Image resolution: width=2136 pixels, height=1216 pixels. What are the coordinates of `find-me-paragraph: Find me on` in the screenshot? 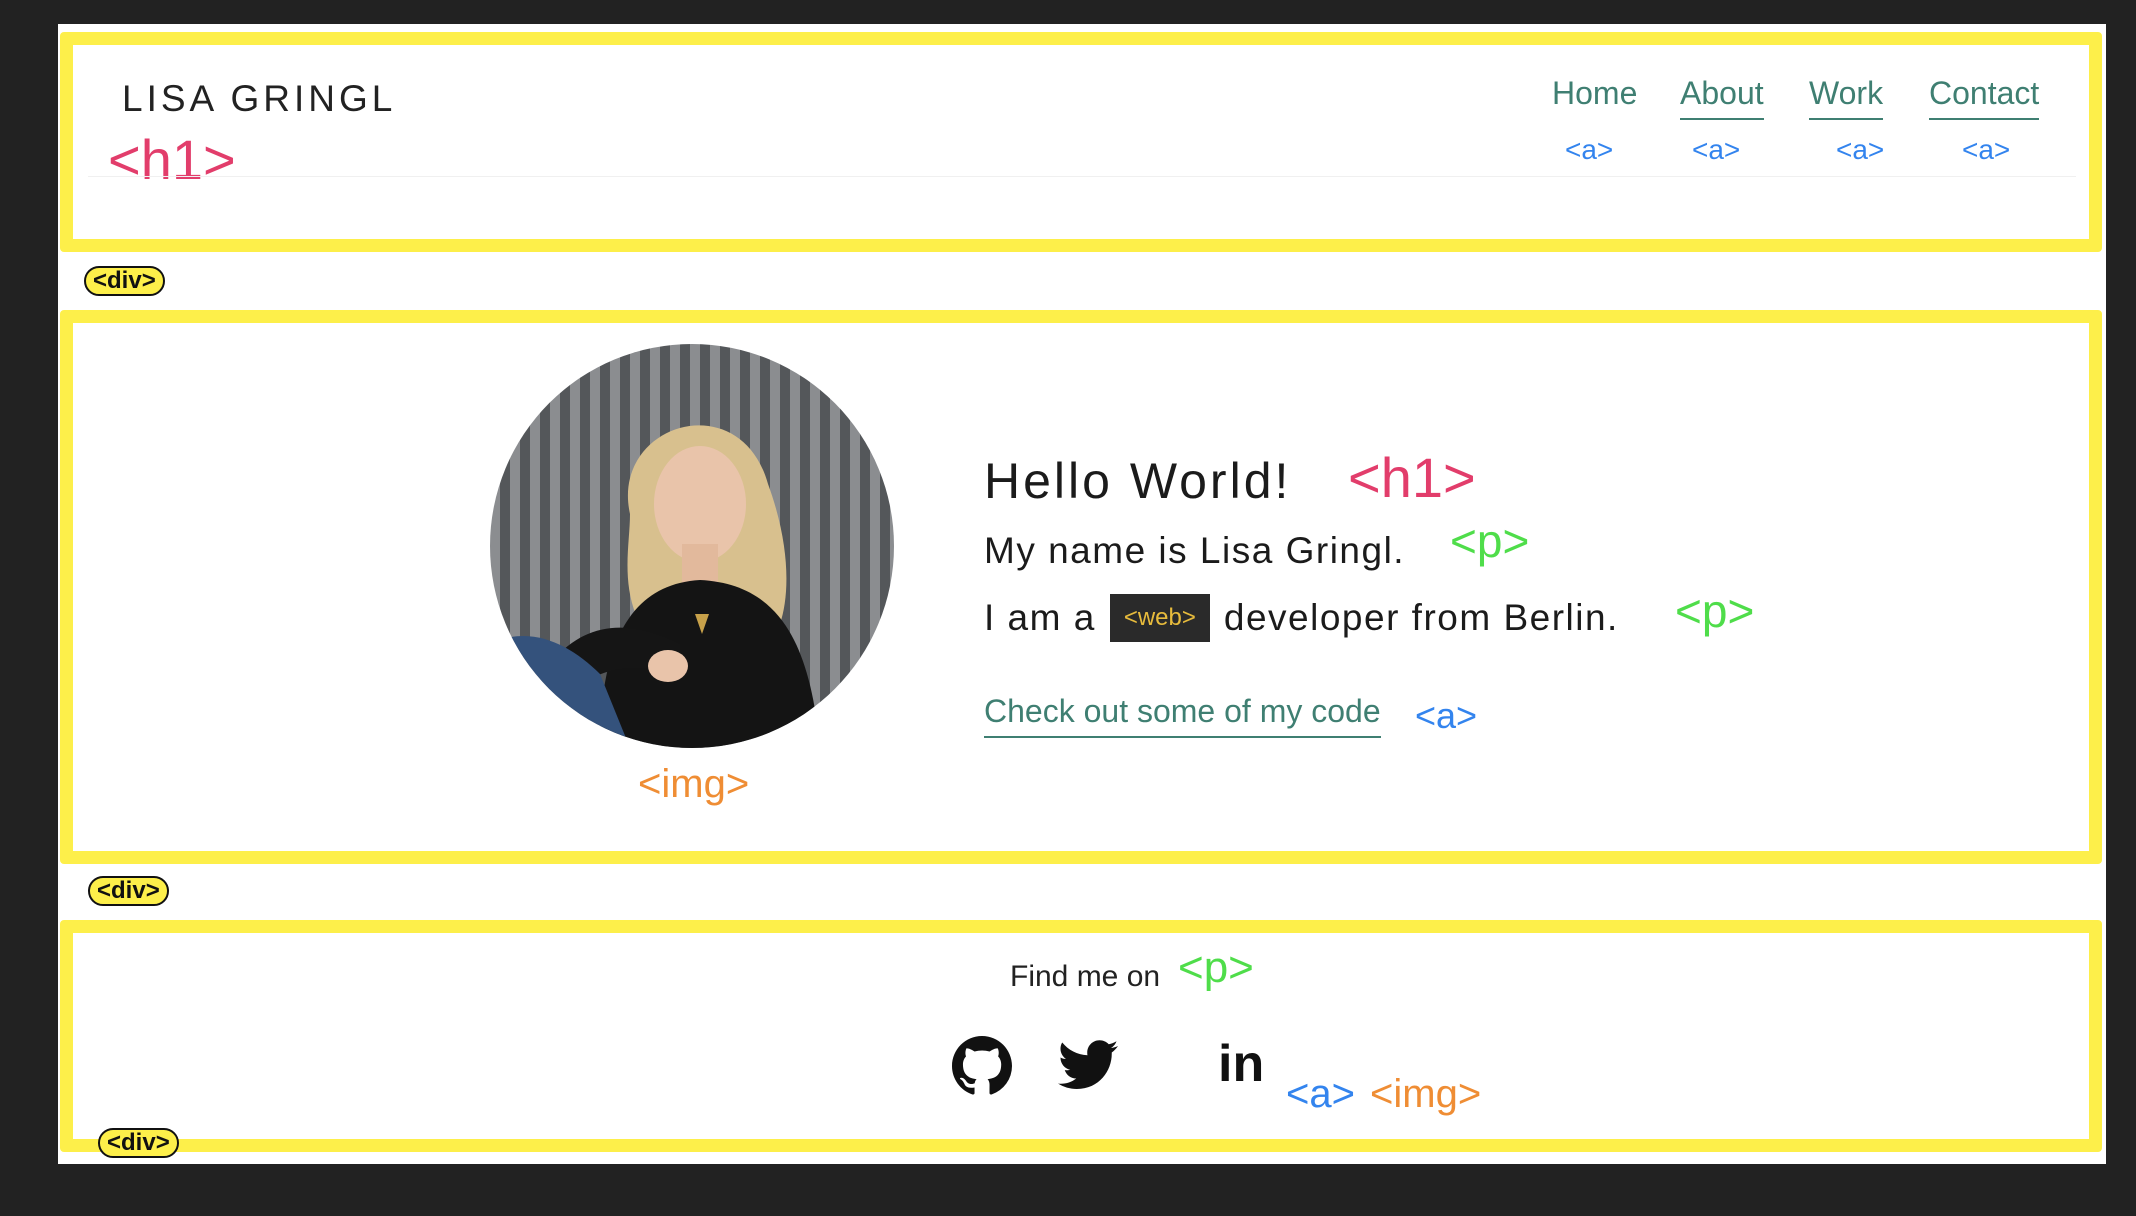 It's located at (1085, 976).